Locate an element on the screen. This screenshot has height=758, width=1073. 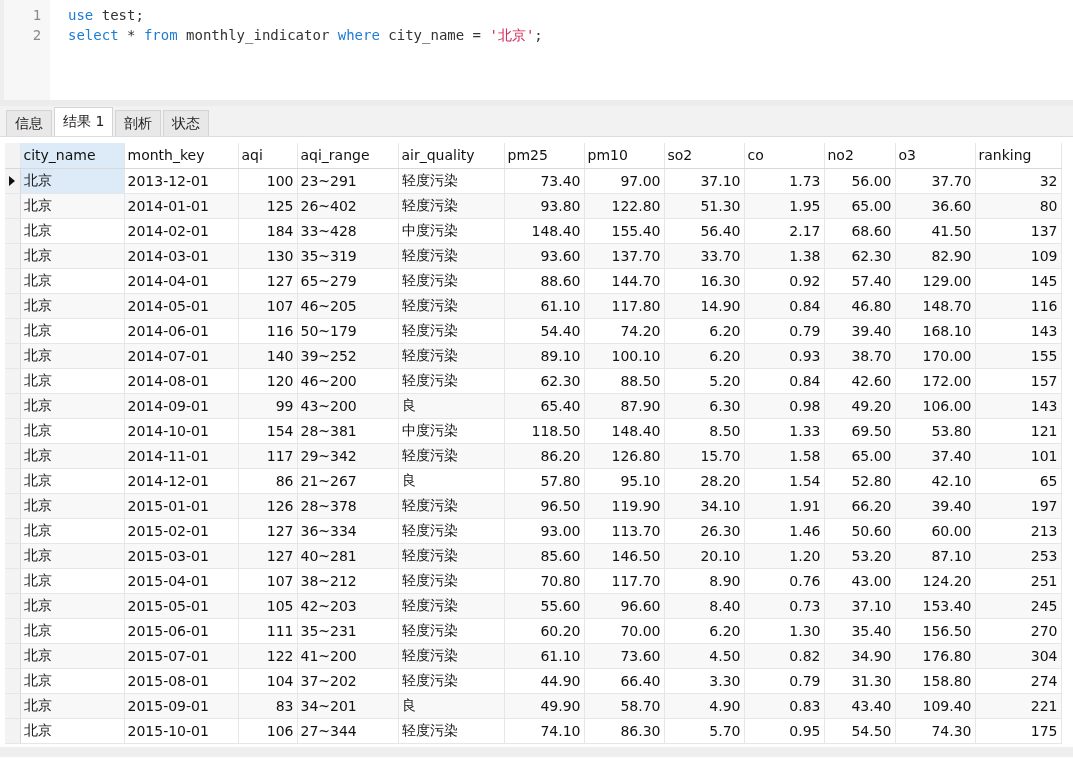
column-header: aqi is located at coordinates (267, 155).